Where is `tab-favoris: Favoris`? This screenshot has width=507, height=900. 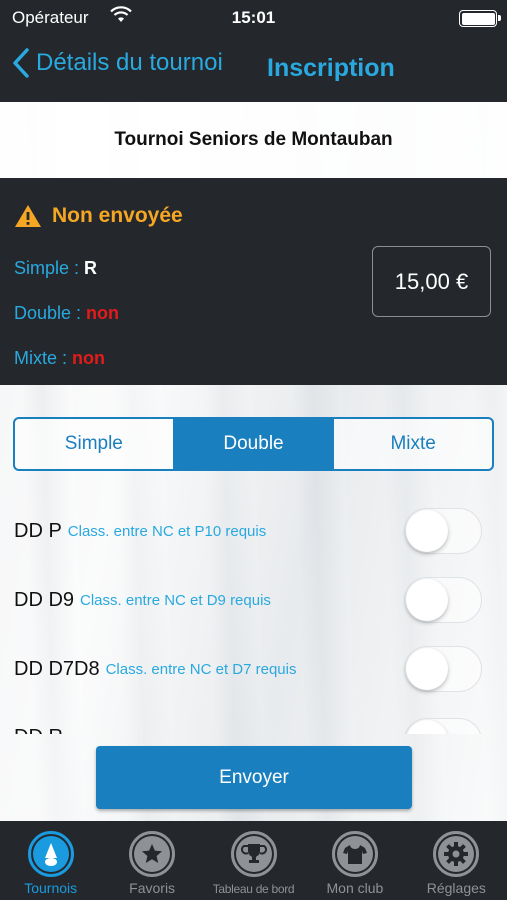
tab-favoris: Favoris is located at coordinates (151, 860).